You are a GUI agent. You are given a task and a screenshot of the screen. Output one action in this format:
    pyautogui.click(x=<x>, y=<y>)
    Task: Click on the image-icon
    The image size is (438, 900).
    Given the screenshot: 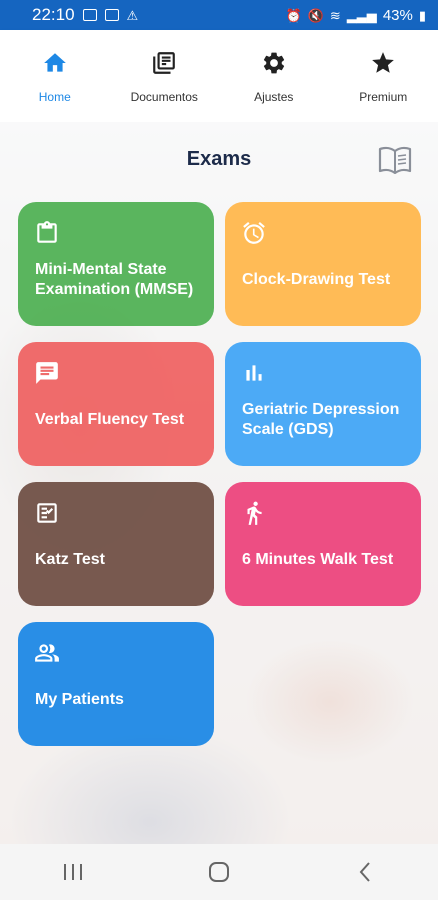 What is the action you would take?
    pyautogui.click(x=89, y=15)
    